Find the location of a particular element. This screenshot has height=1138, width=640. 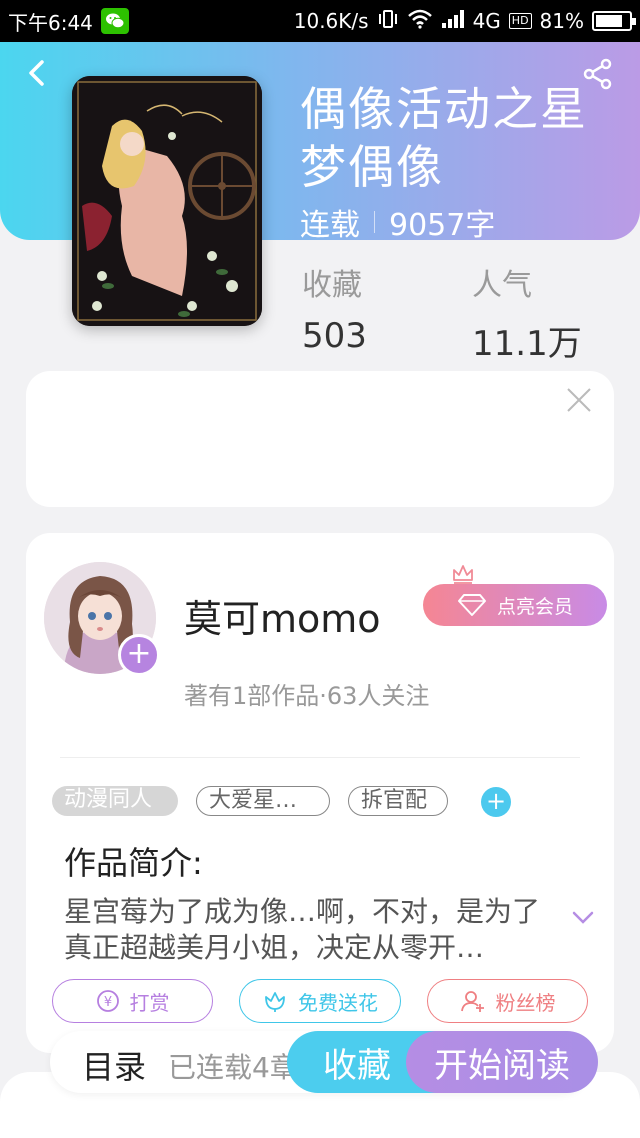

tip-button: ¥ 打赏 is located at coordinates (132, 1001).